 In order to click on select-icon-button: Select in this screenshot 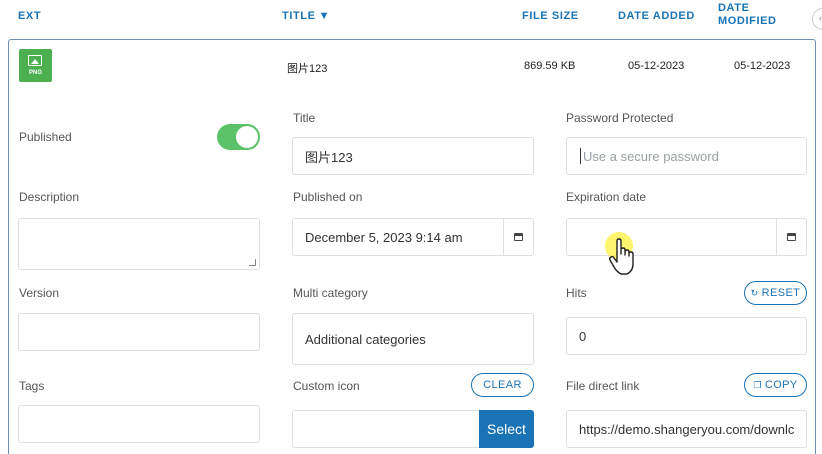, I will do `click(506, 429)`.